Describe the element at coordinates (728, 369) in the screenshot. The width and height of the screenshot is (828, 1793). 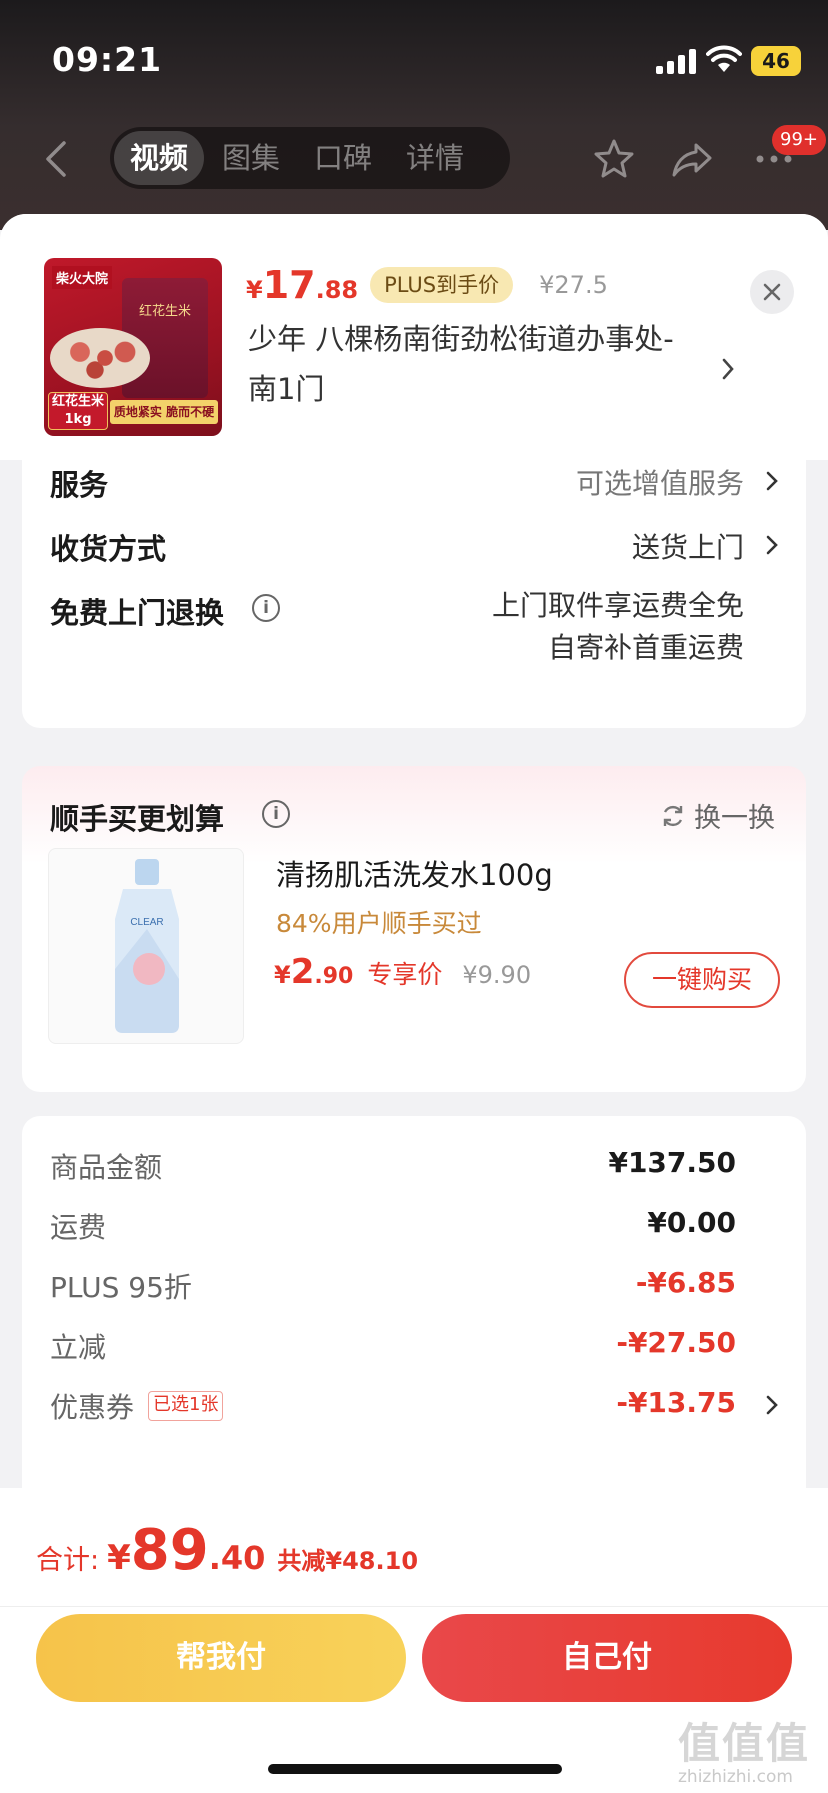
I see `address-chevron-icon` at that location.